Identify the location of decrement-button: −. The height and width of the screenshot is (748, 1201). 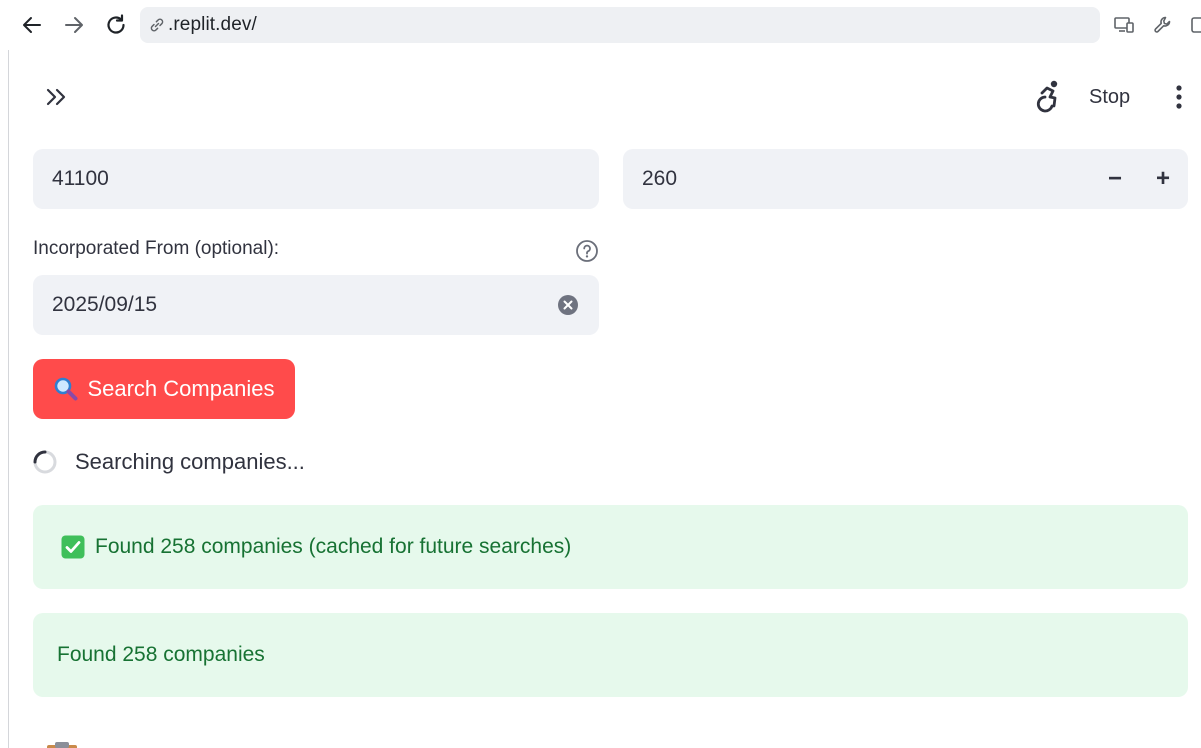
(1115, 179).